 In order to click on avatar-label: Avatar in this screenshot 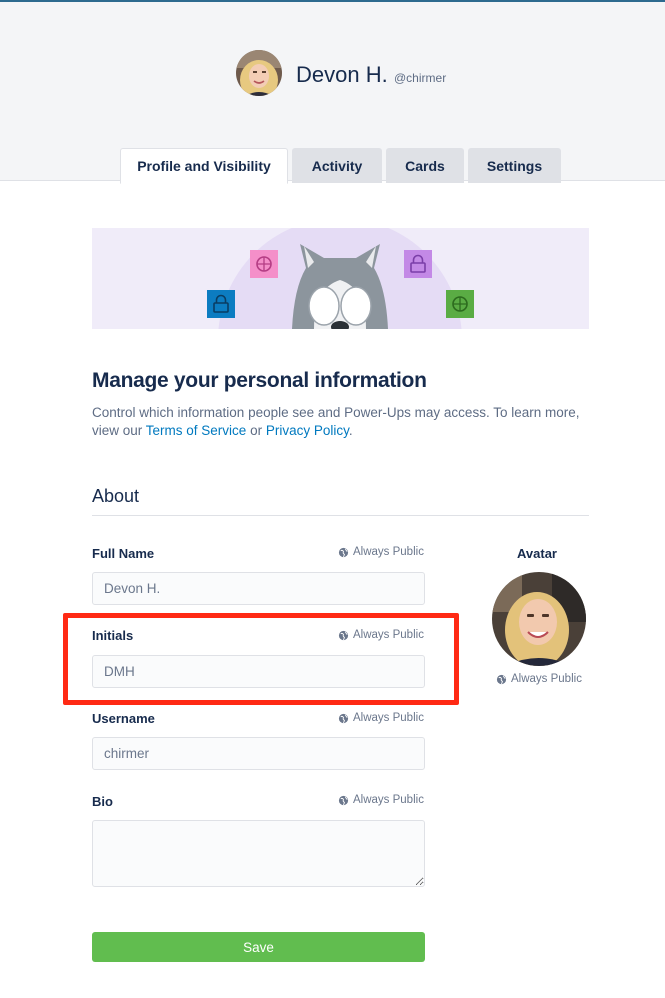, I will do `click(537, 553)`.